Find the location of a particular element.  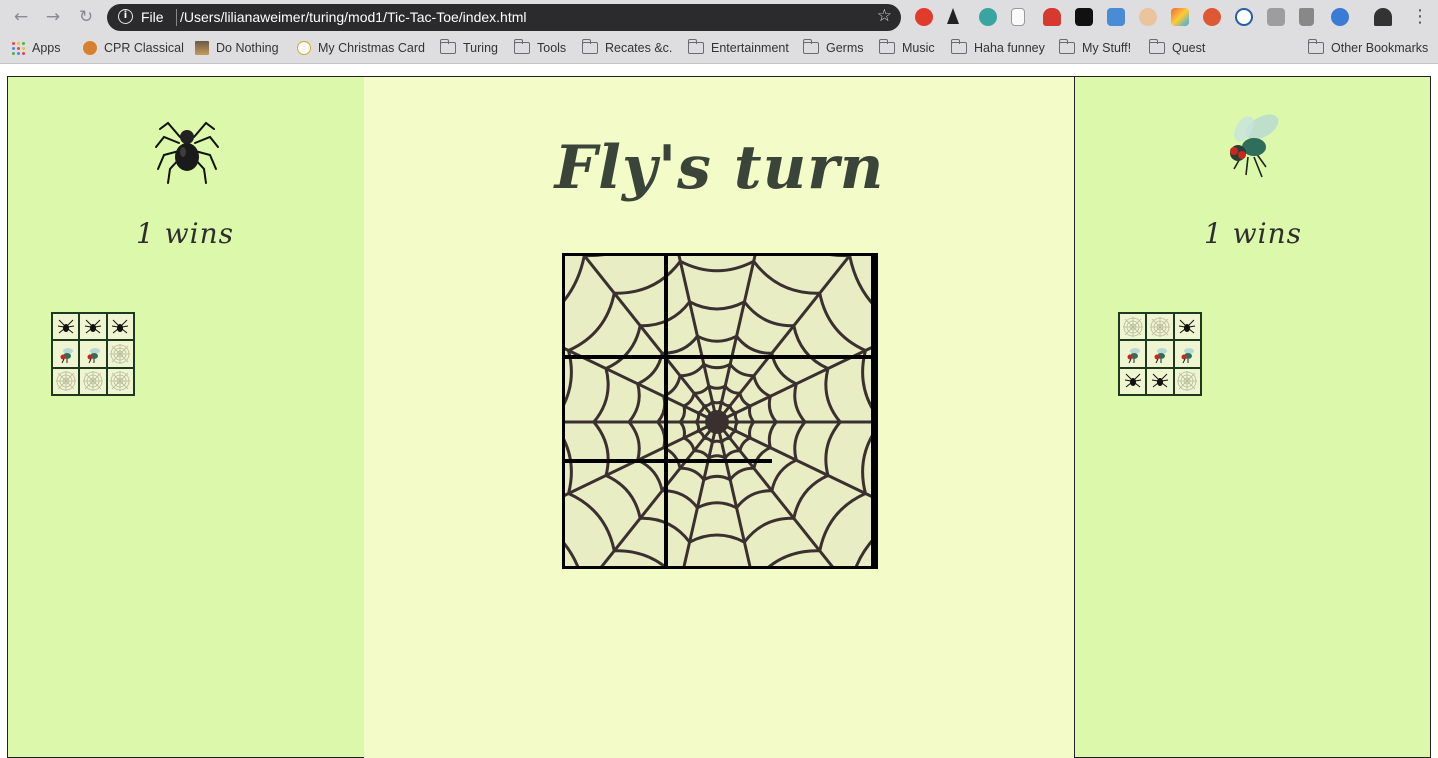

page-extension-icon is located at coordinates (1018, 17).